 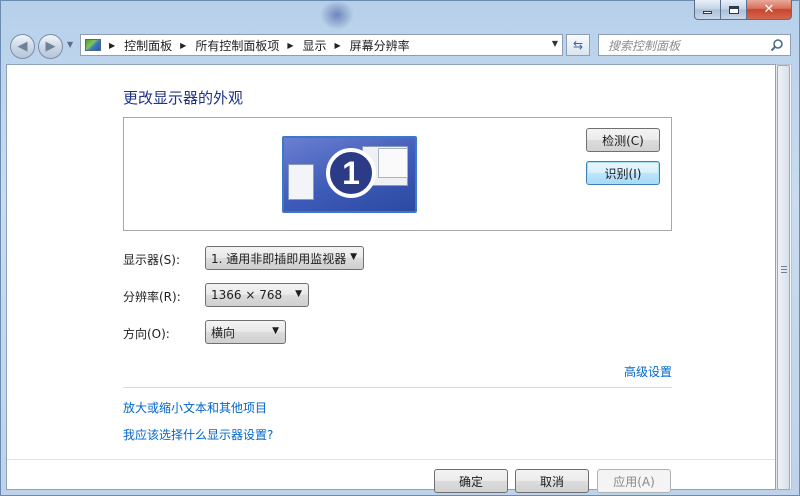 I want to click on detect-button: 检测(C), so click(x=623, y=140).